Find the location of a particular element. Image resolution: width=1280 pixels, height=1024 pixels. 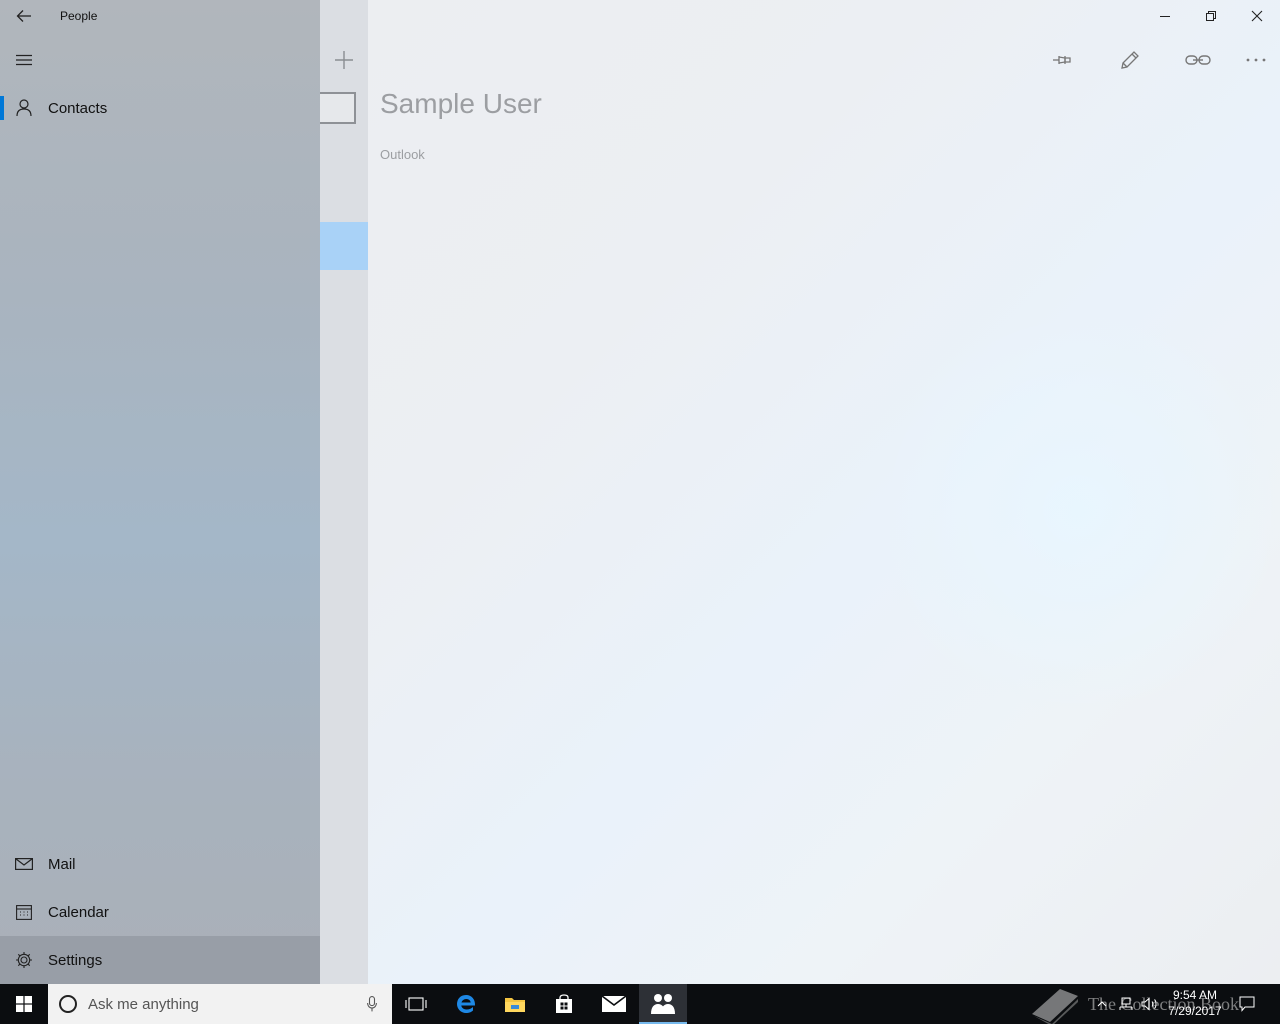

background-glow is located at coordinates (1074, 510).